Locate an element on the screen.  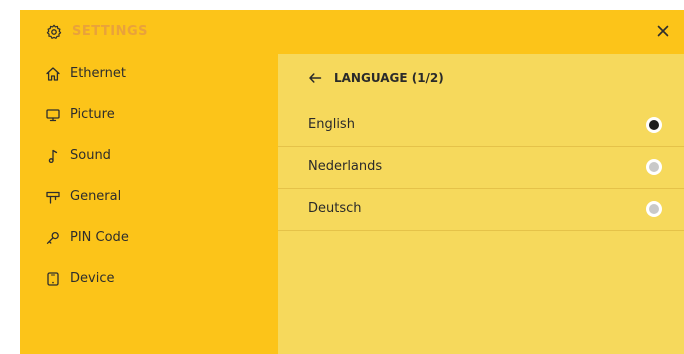
sidebar-item-label: Picture is located at coordinates (92, 114).